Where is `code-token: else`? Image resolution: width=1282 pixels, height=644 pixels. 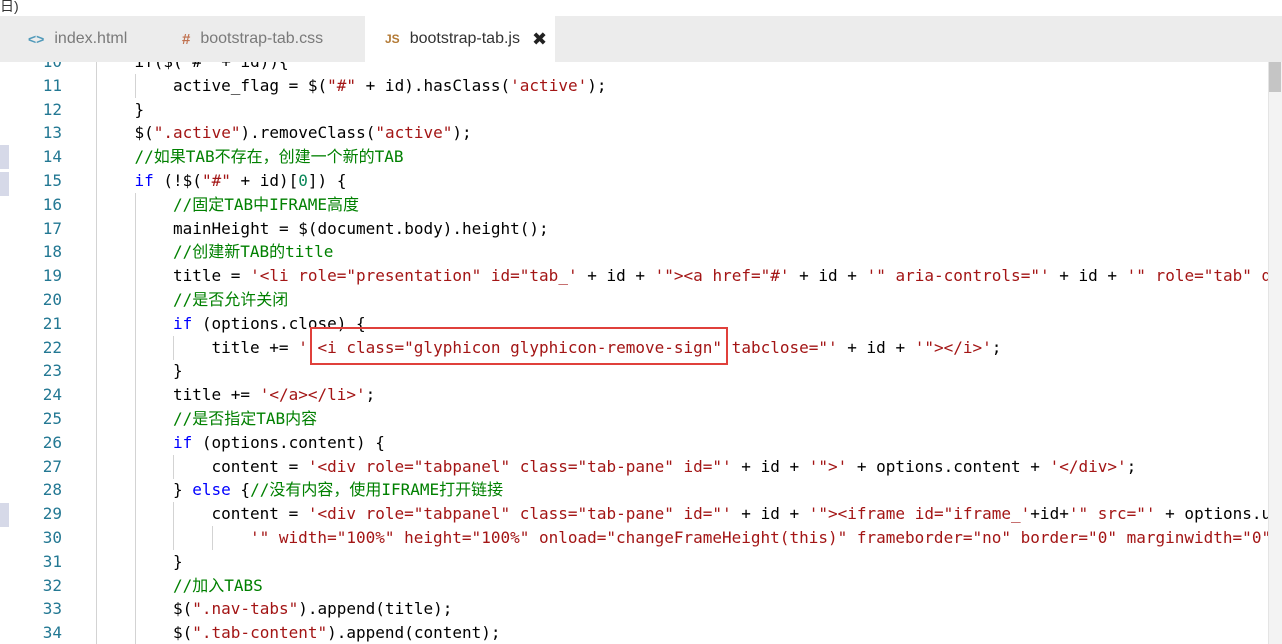 code-token: else is located at coordinates (211, 490).